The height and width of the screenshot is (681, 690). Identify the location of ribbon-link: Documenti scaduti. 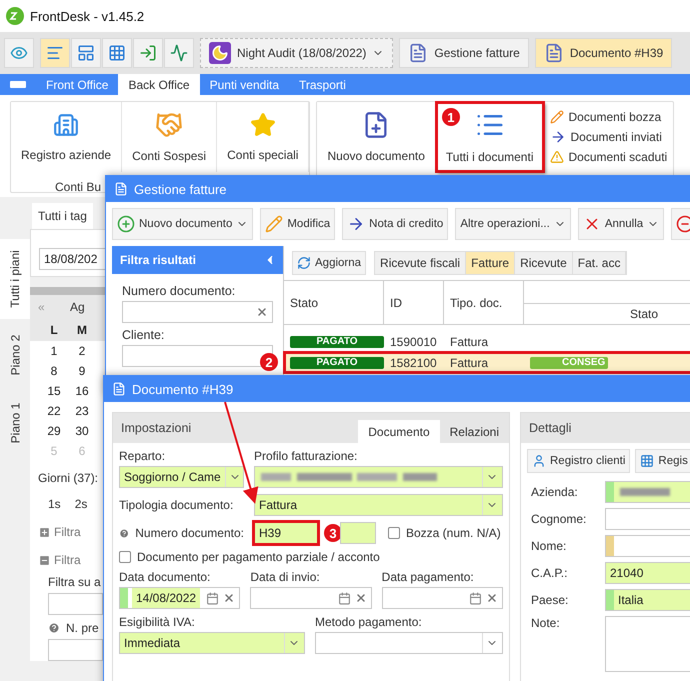
(609, 157).